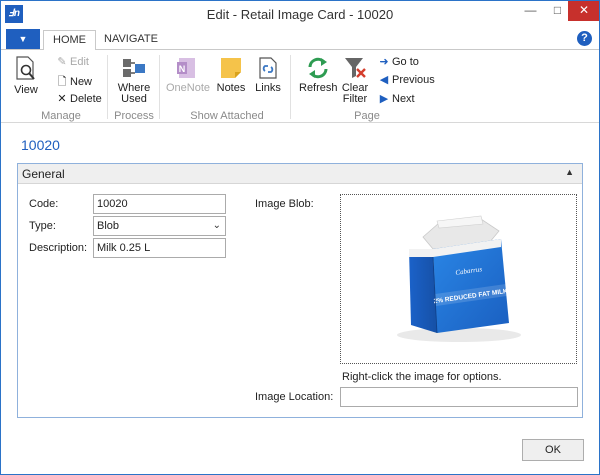 Image resolution: width=600 pixels, height=475 pixels. Describe the element at coordinates (557, 11) in the screenshot. I see `maximize-button: □` at that location.